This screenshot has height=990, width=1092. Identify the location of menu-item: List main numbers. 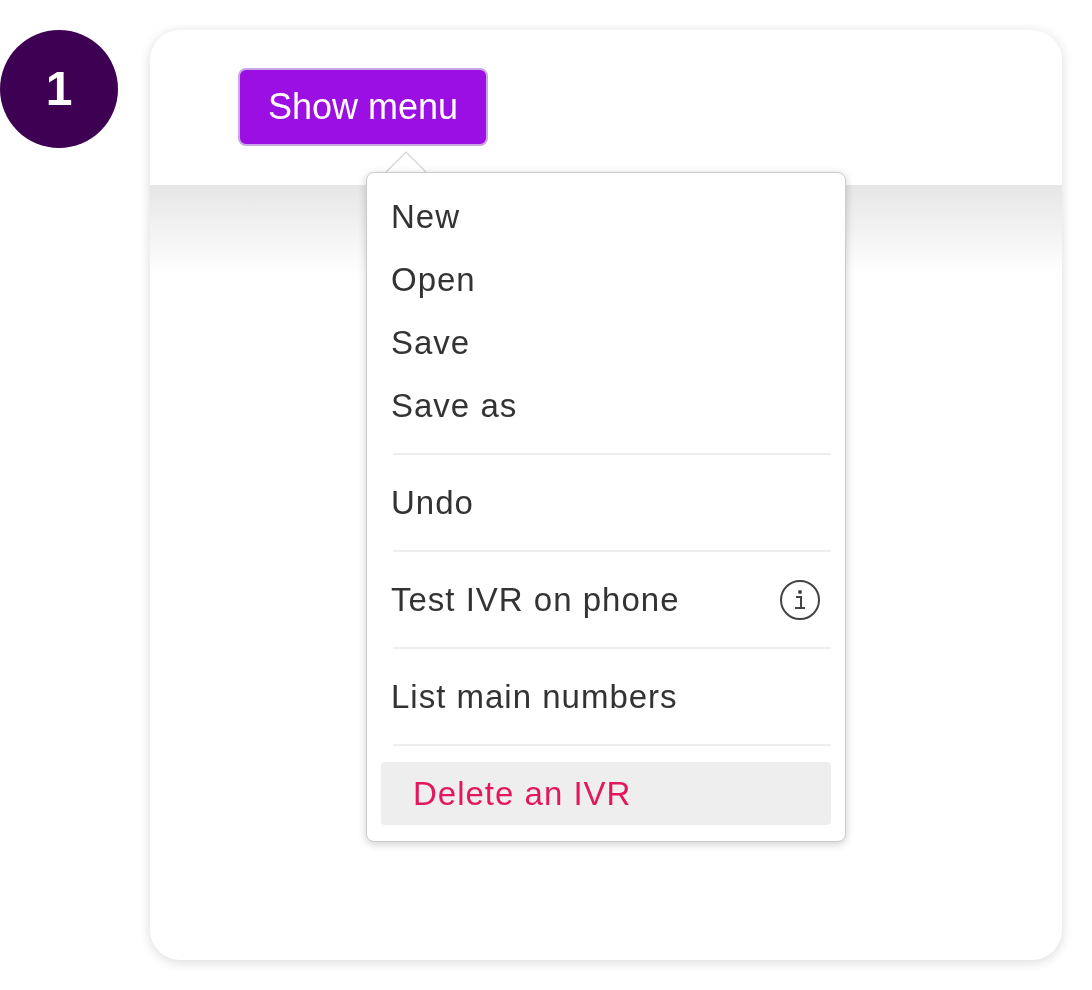
(606, 696).